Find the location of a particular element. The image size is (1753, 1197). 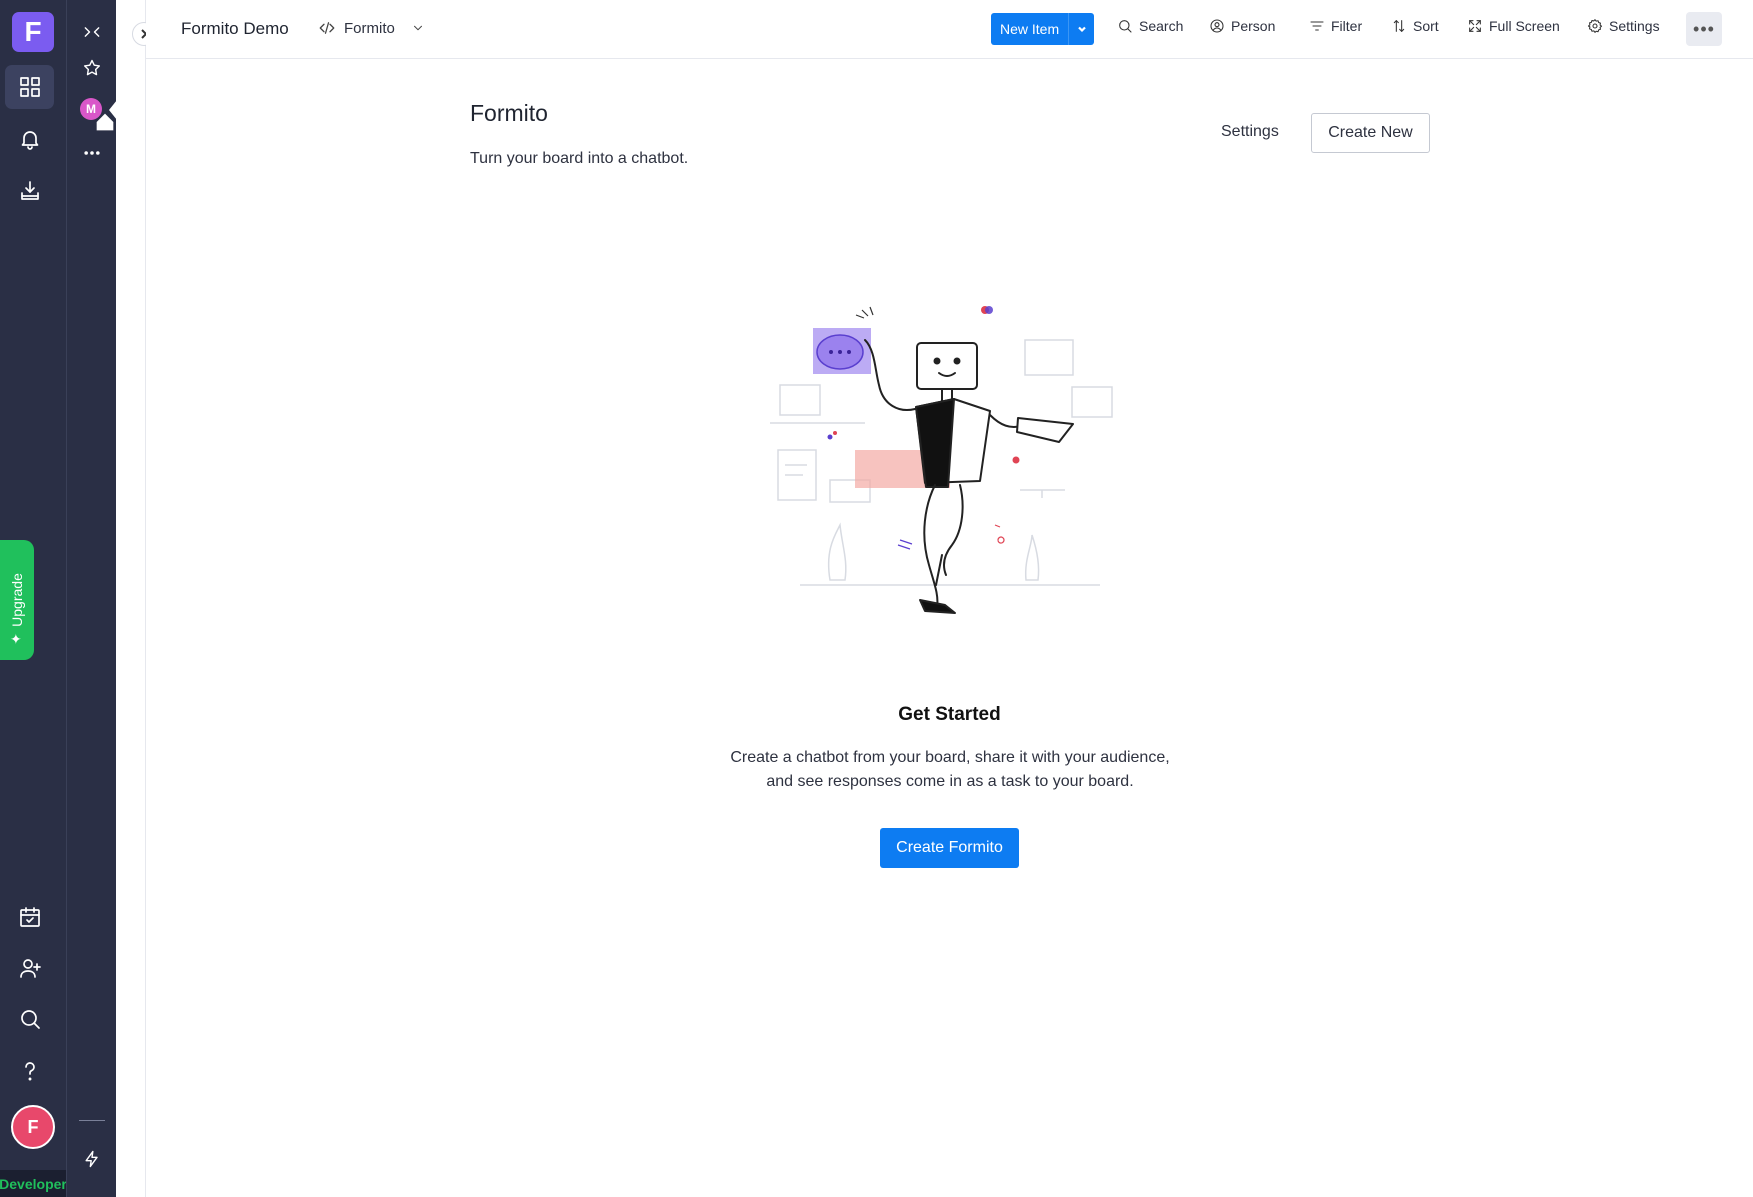

view-name: Formito is located at coordinates (369, 28).